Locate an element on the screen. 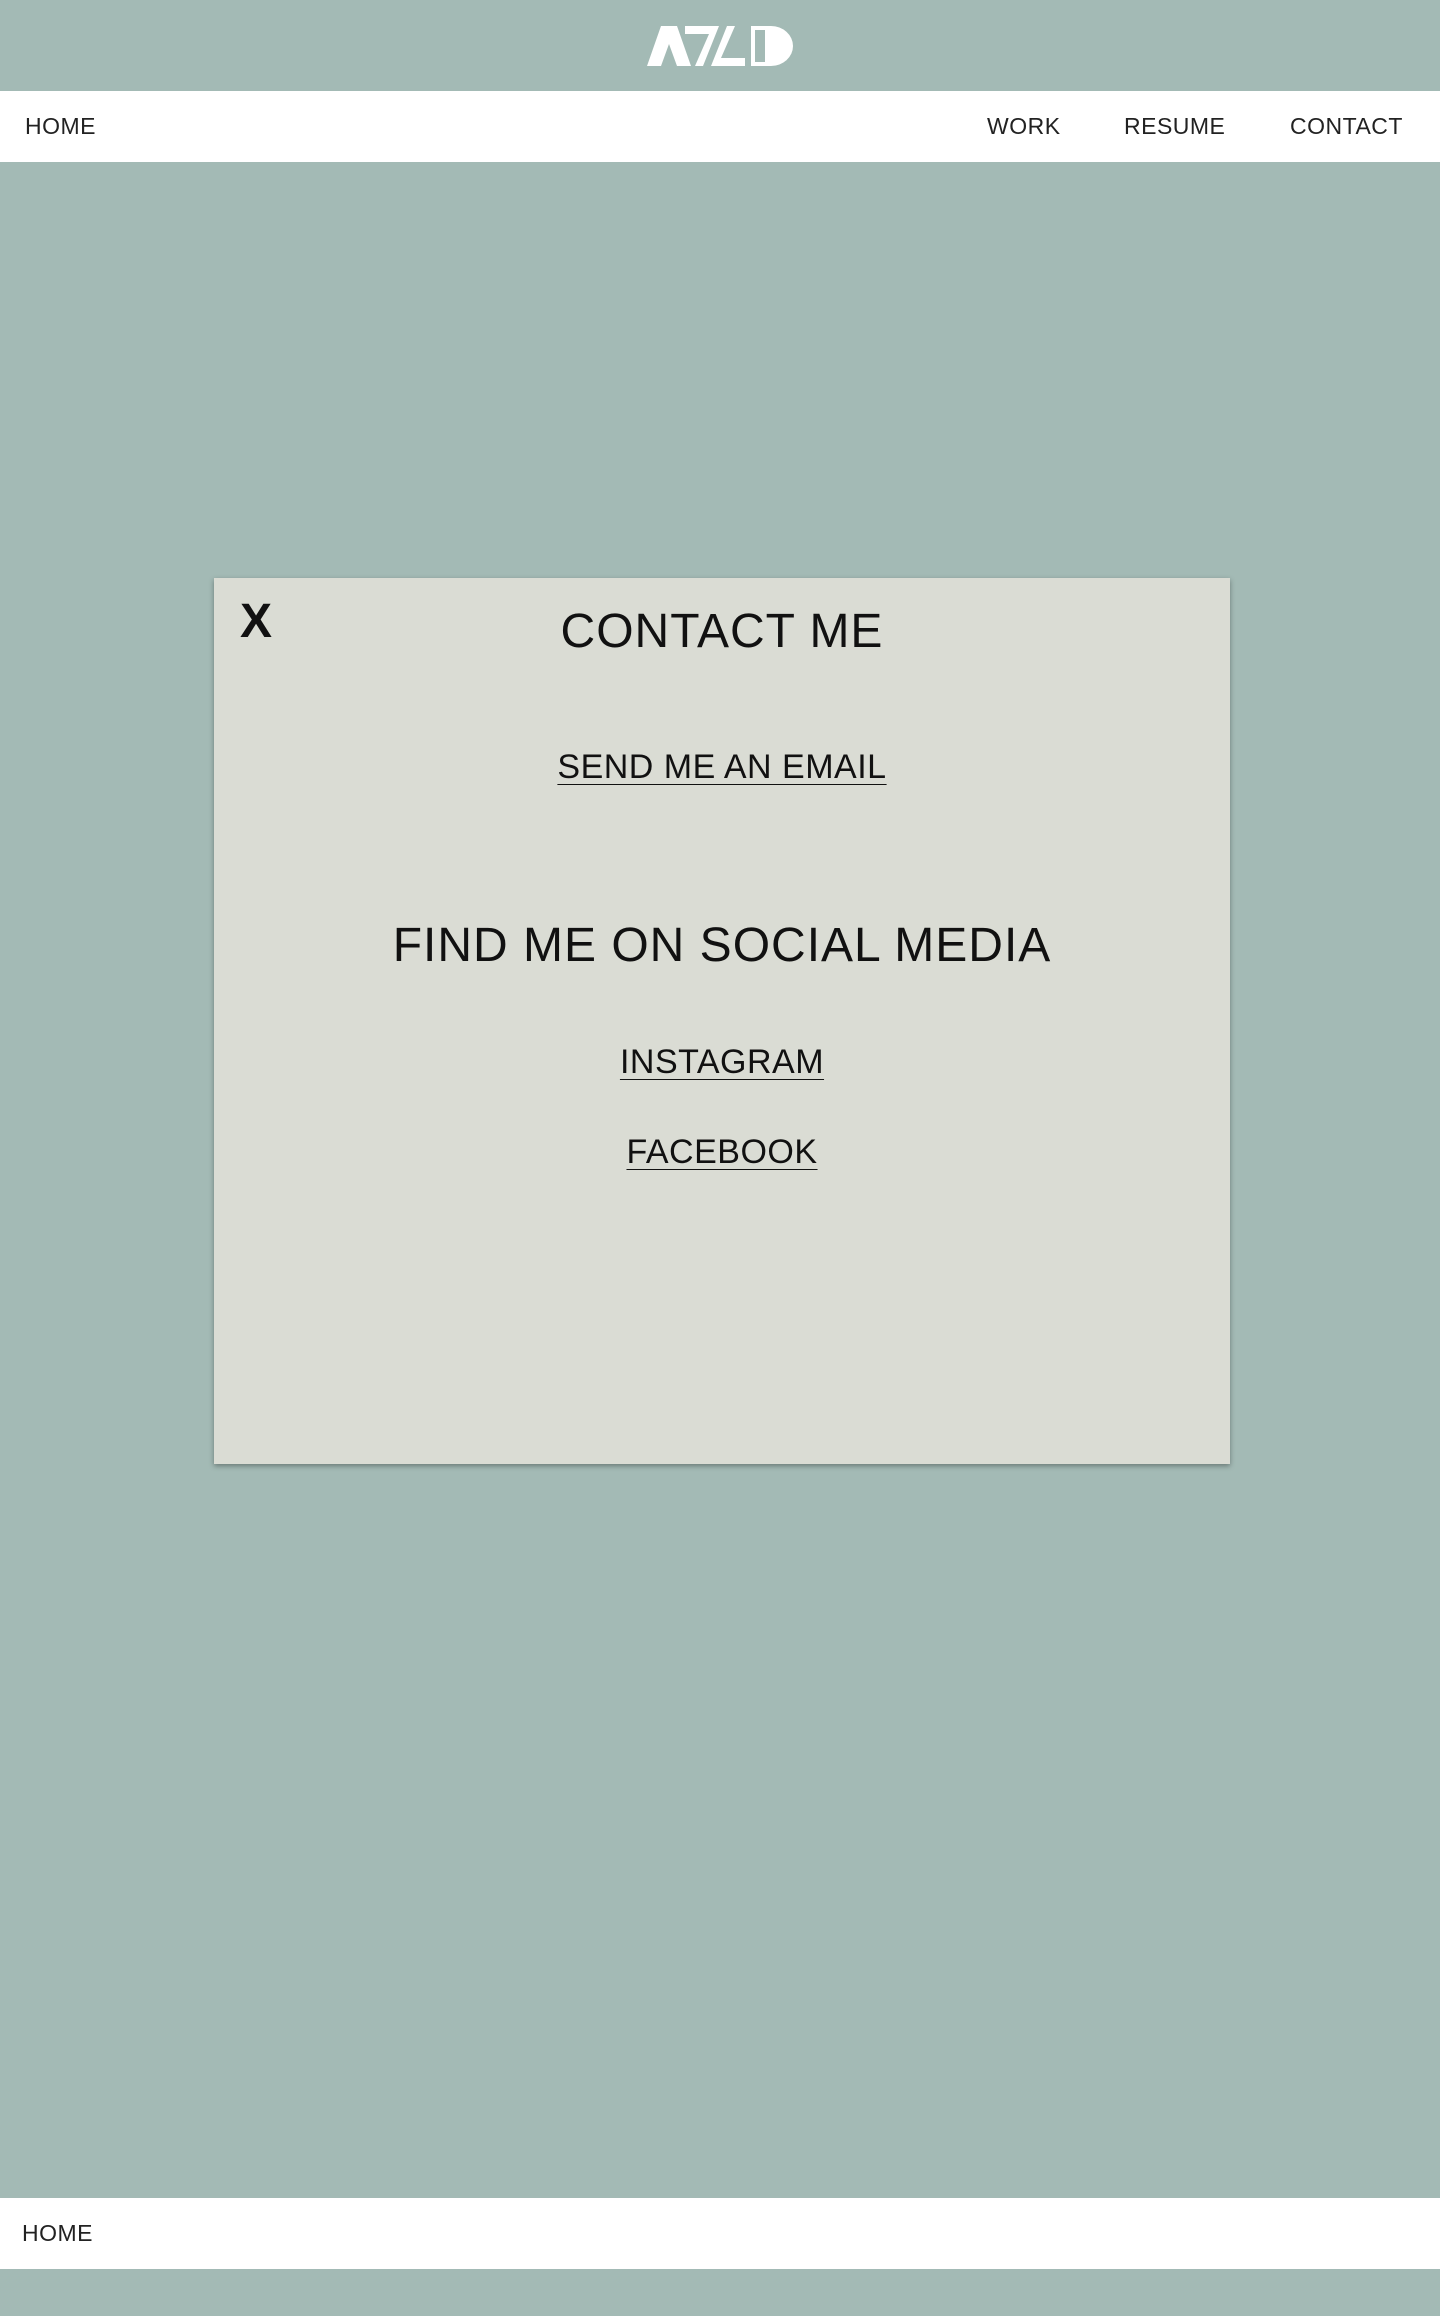 The image size is (1440, 2316). facebook-link-row: FACEBOOK is located at coordinates (722, 1152).